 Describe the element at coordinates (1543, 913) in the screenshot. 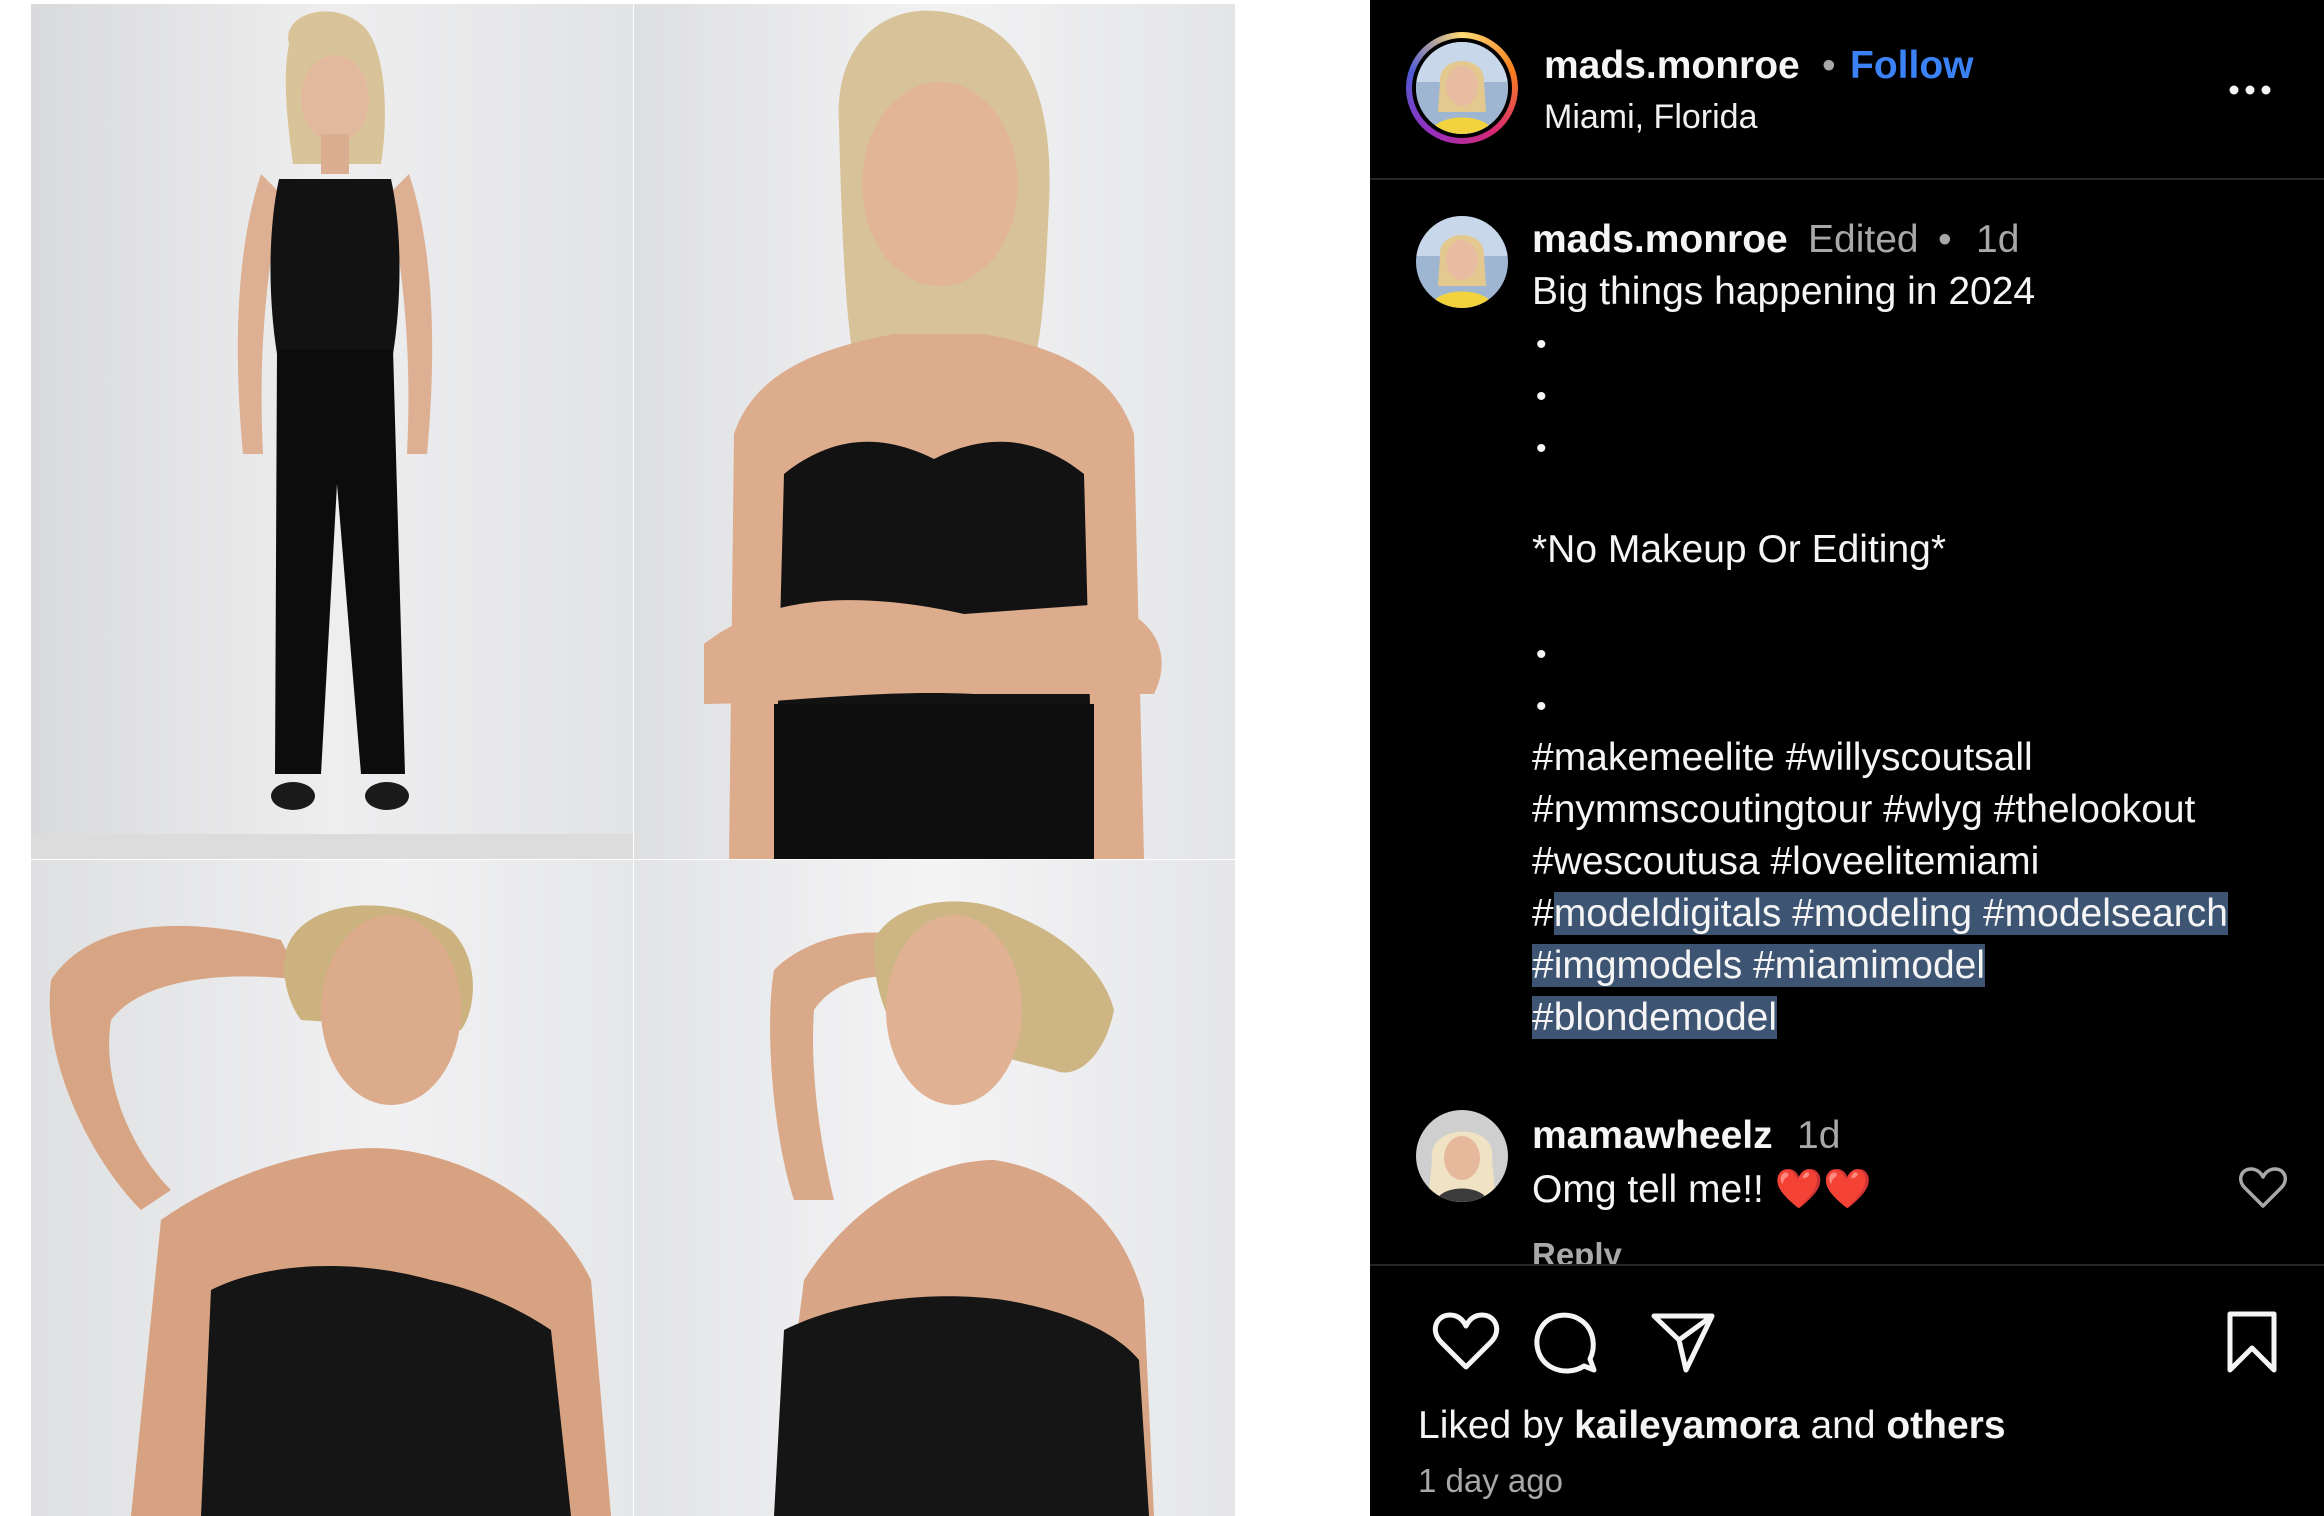

I see `hashtag-prefix: #` at that location.